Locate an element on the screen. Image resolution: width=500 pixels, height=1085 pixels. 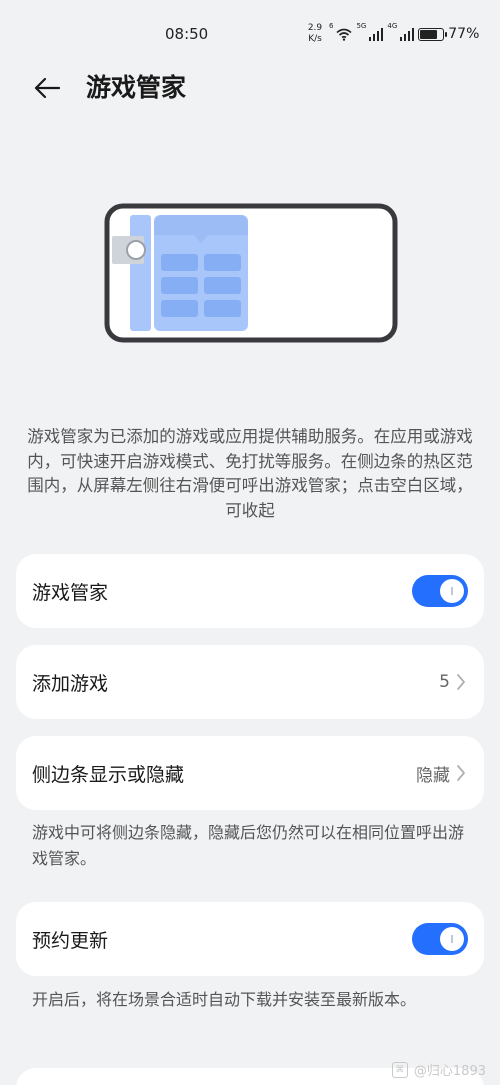
game-manager-toggle is located at coordinates (440, 591).